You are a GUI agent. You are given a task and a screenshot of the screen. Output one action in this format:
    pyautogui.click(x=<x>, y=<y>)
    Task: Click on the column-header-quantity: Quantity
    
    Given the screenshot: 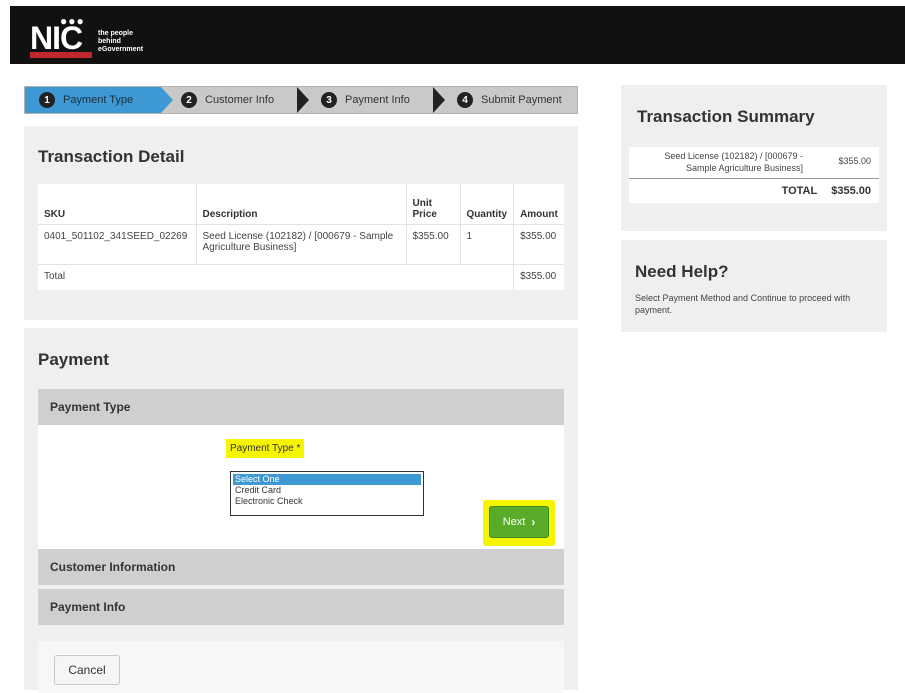 What is the action you would take?
    pyautogui.click(x=487, y=204)
    